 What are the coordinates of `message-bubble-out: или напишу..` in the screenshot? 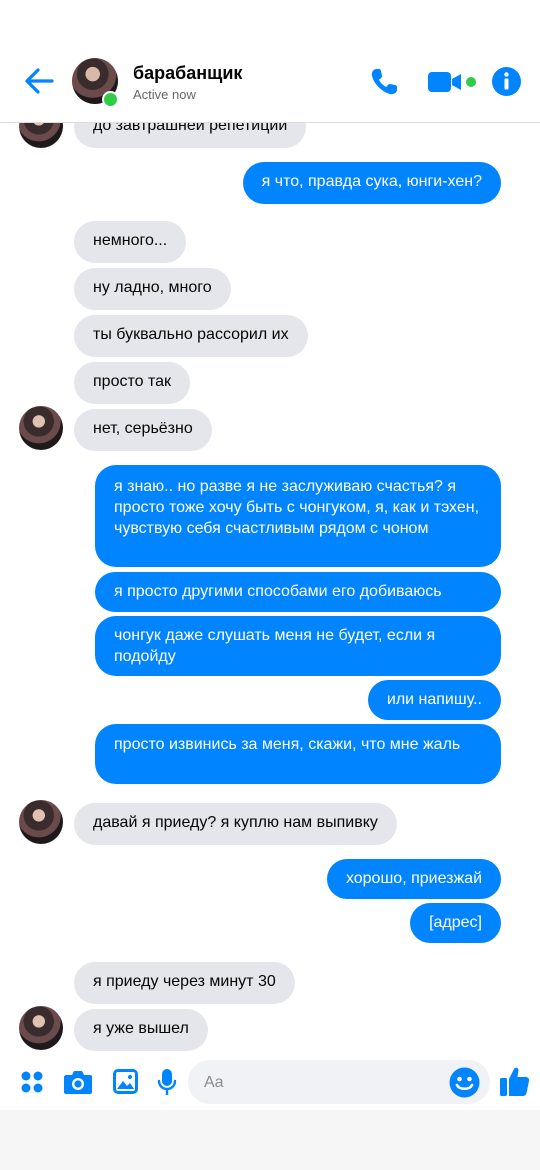 It's located at (434, 700).